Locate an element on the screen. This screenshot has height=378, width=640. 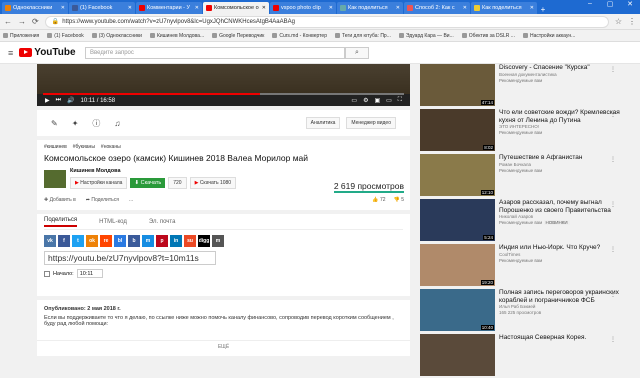
search-button: ⌕ is located at coordinates (357, 53).